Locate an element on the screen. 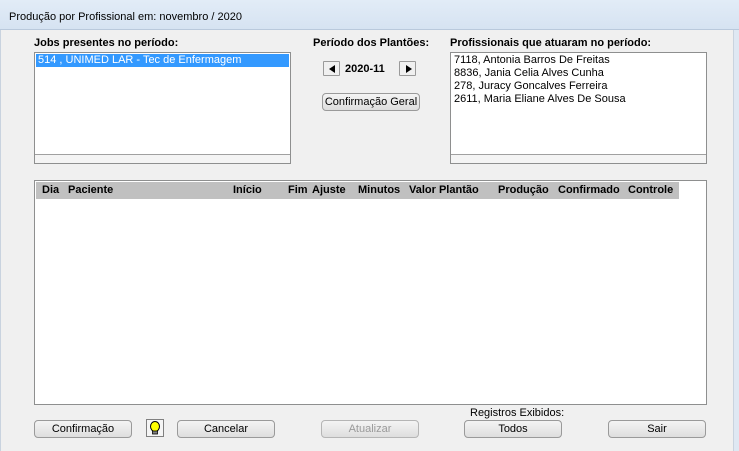 Image resolution: width=739 pixels, height=451 pixels. column-header: Minutos is located at coordinates (379, 190).